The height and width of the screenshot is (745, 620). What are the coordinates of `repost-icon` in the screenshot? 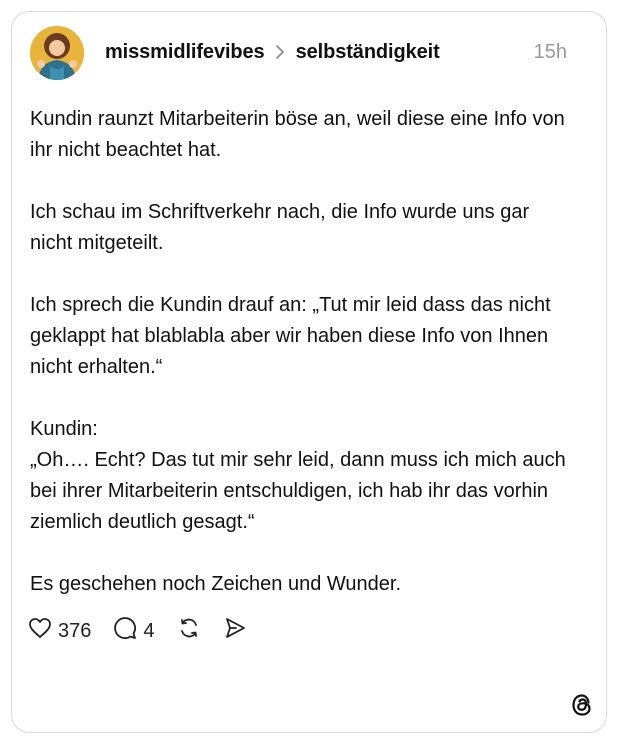 It's located at (189, 631).